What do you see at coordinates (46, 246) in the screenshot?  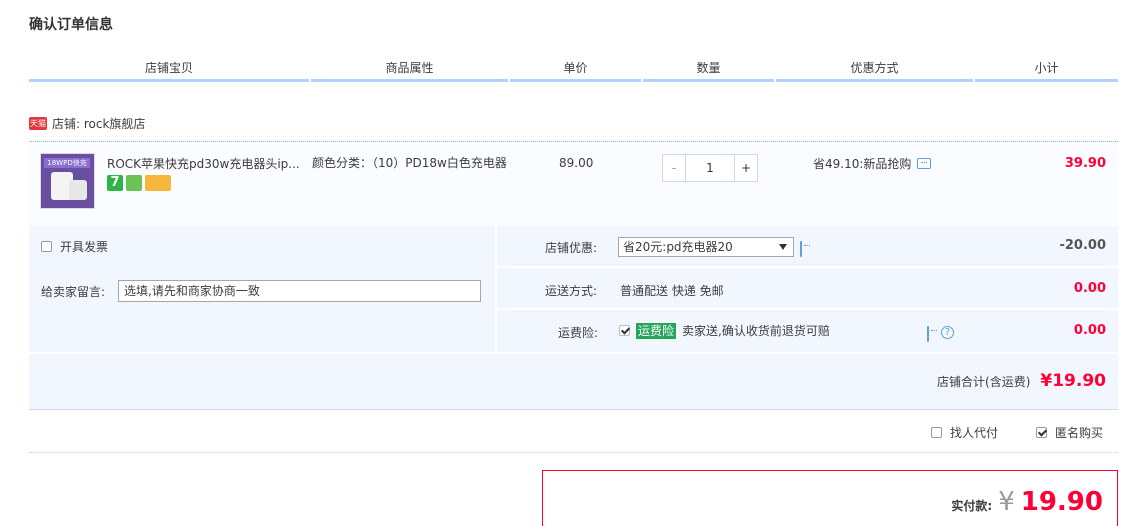 I see `invoice-checkbox` at bounding box center [46, 246].